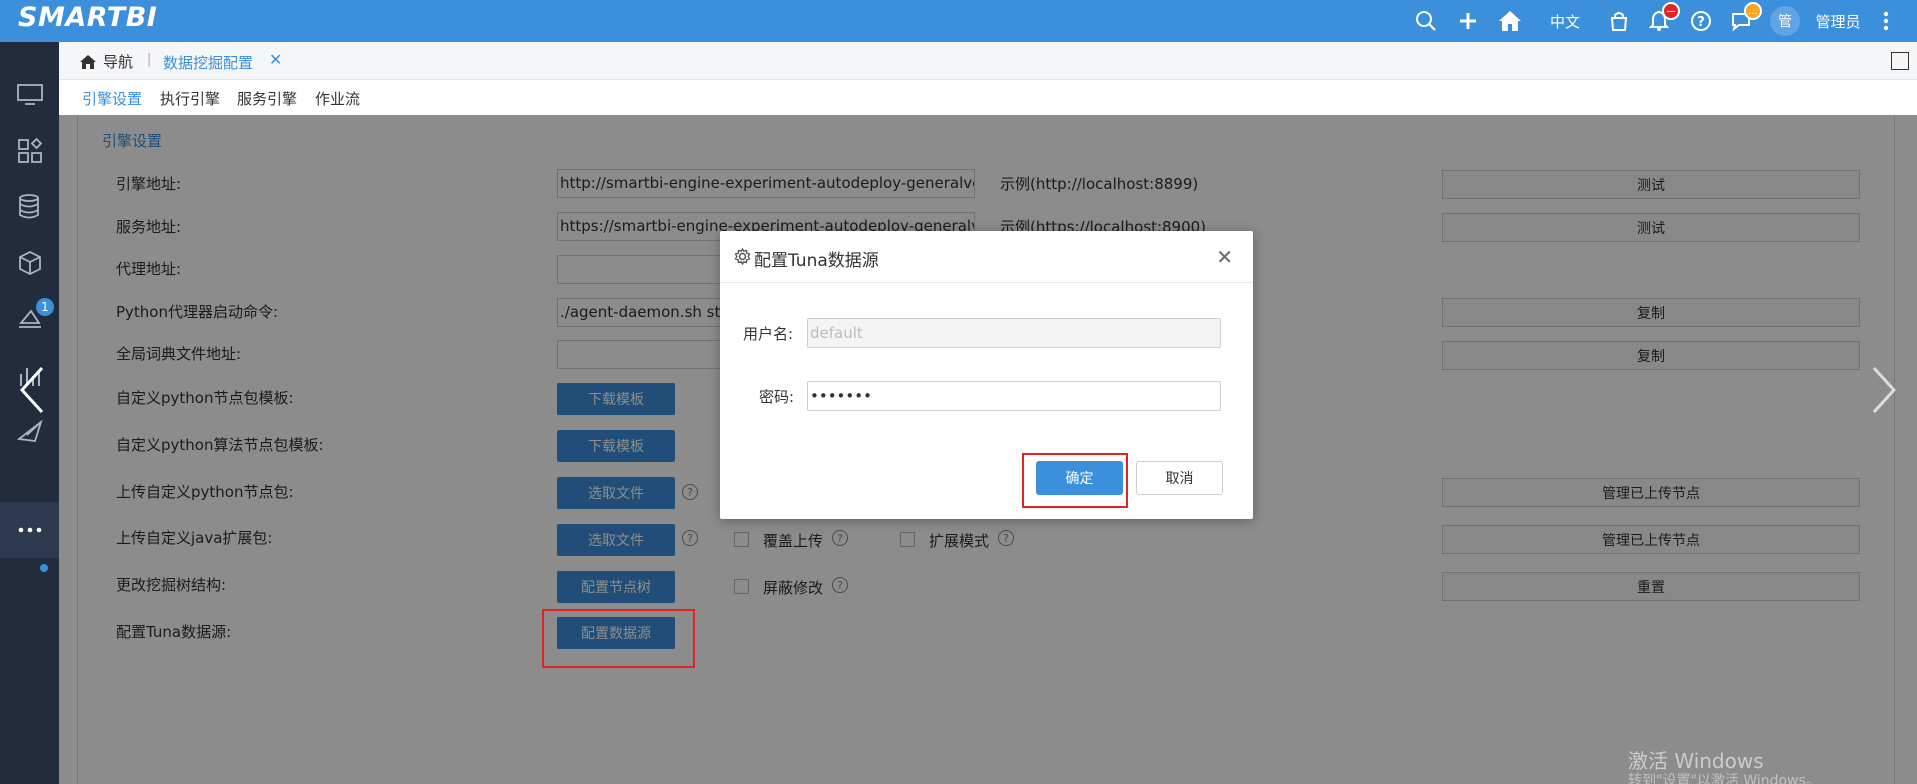 The width and height of the screenshot is (1917, 784). I want to click on gear-icon, so click(742, 258).